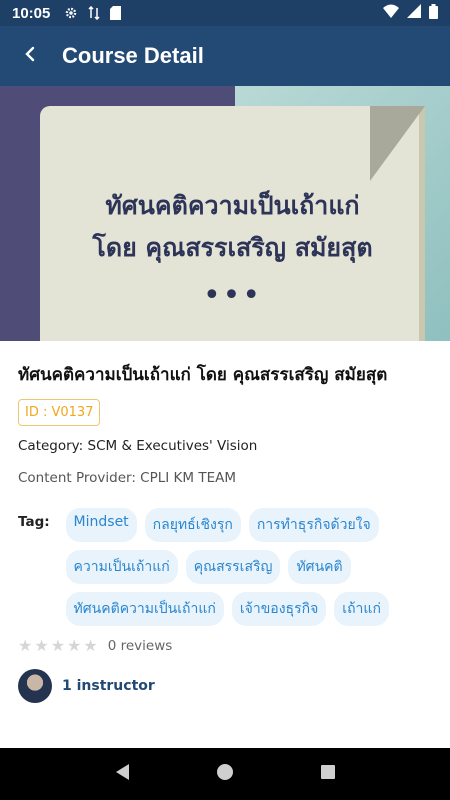 The image size is (450, 800). Describe the element at coordinates (225, 13) in the screenshot. I see `status-bar: 10:05` at that location.